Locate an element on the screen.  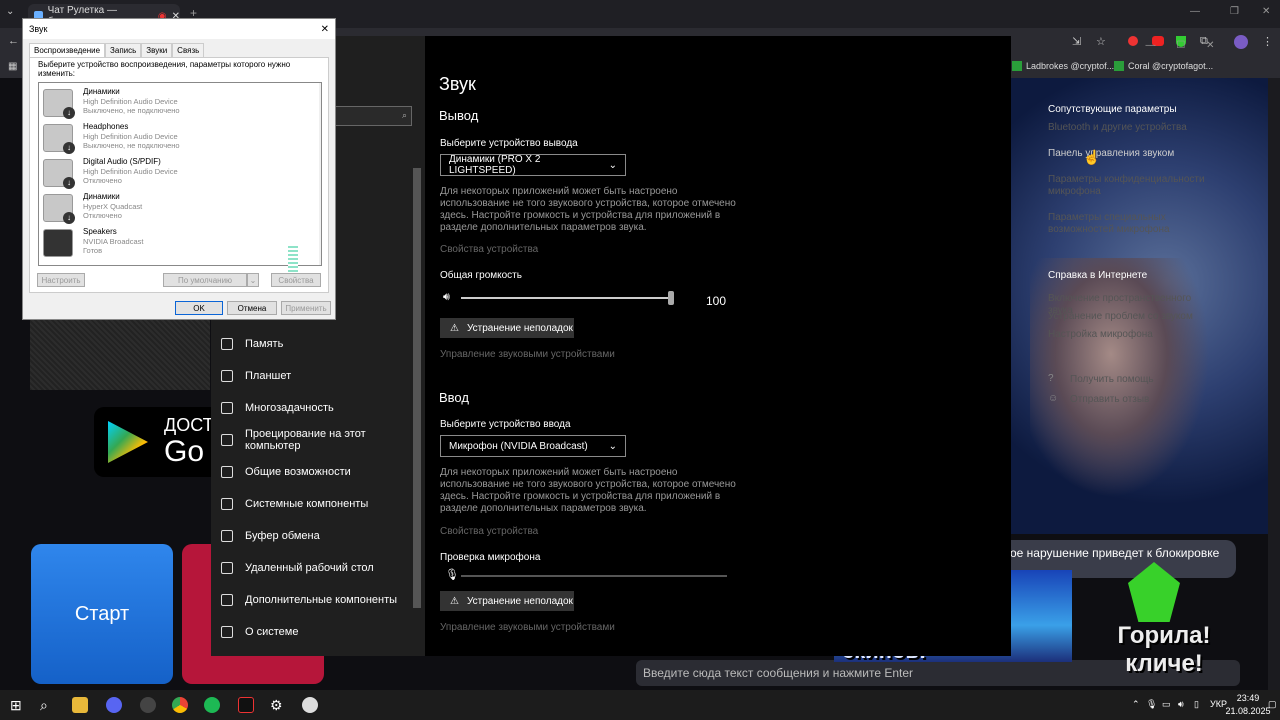
output-select-label: Выберите устройство вывода is located at coordinates (509, 143).